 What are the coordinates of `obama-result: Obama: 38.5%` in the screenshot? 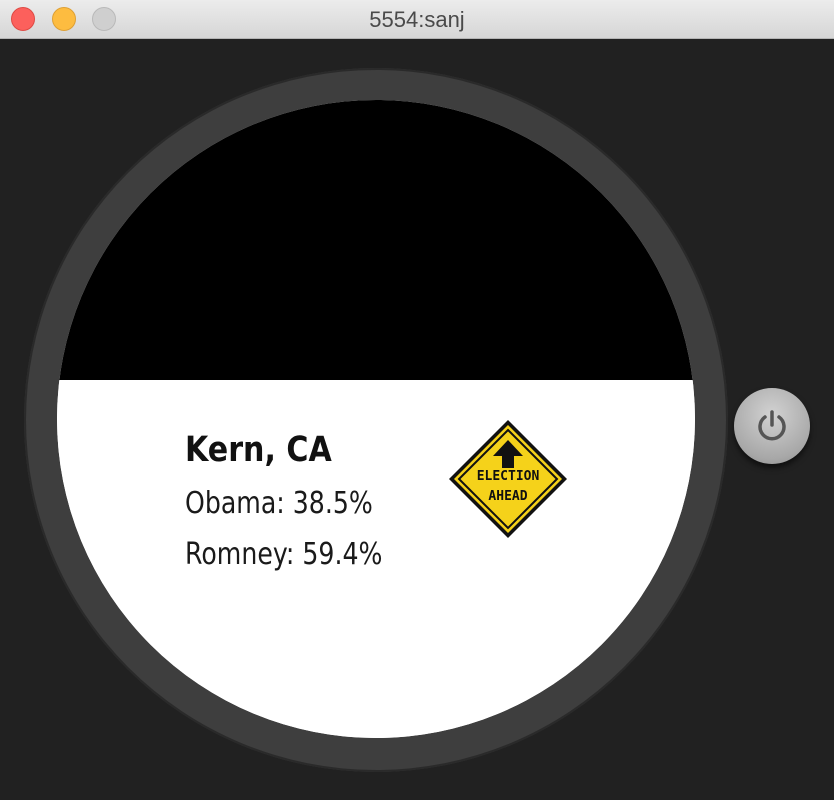 It's located at (279, 503).